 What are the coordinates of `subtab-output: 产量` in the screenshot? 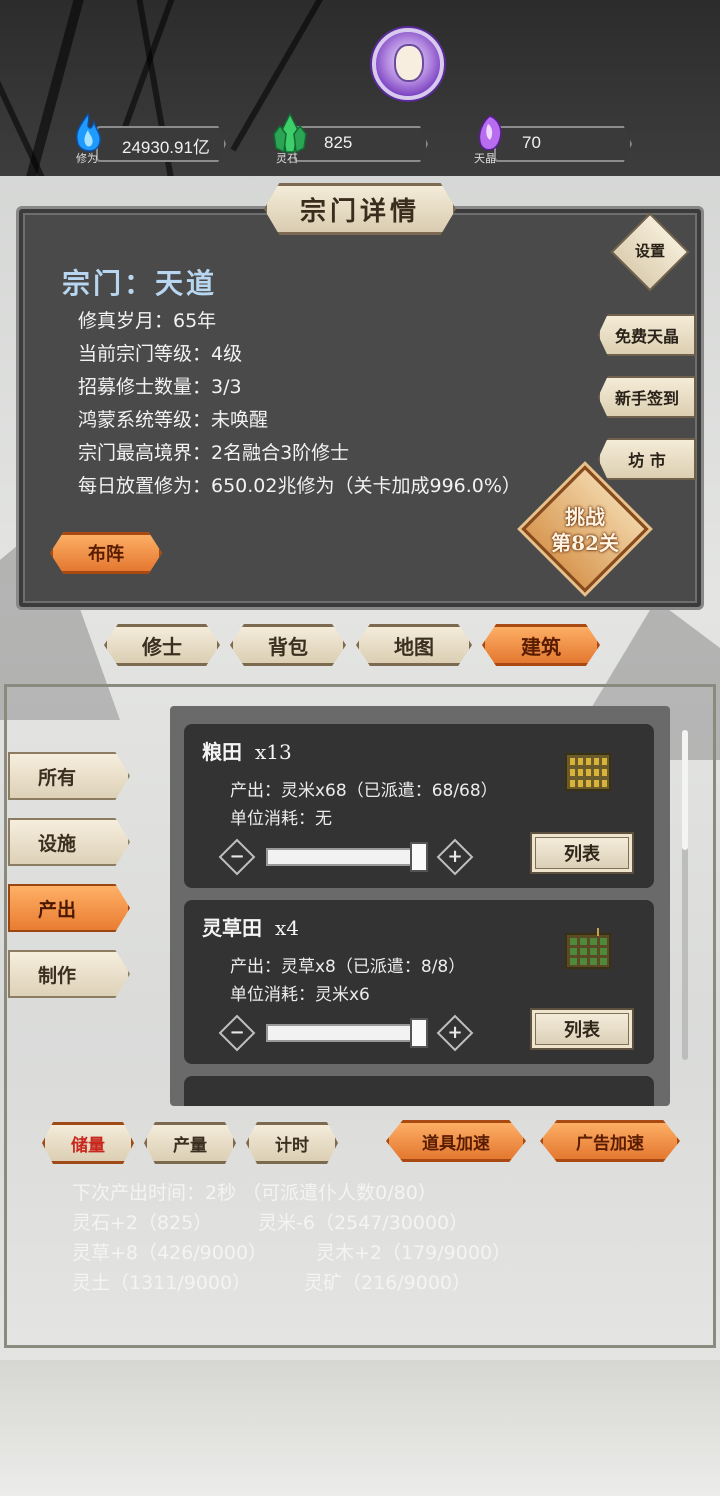 It's located at (190, 1143).